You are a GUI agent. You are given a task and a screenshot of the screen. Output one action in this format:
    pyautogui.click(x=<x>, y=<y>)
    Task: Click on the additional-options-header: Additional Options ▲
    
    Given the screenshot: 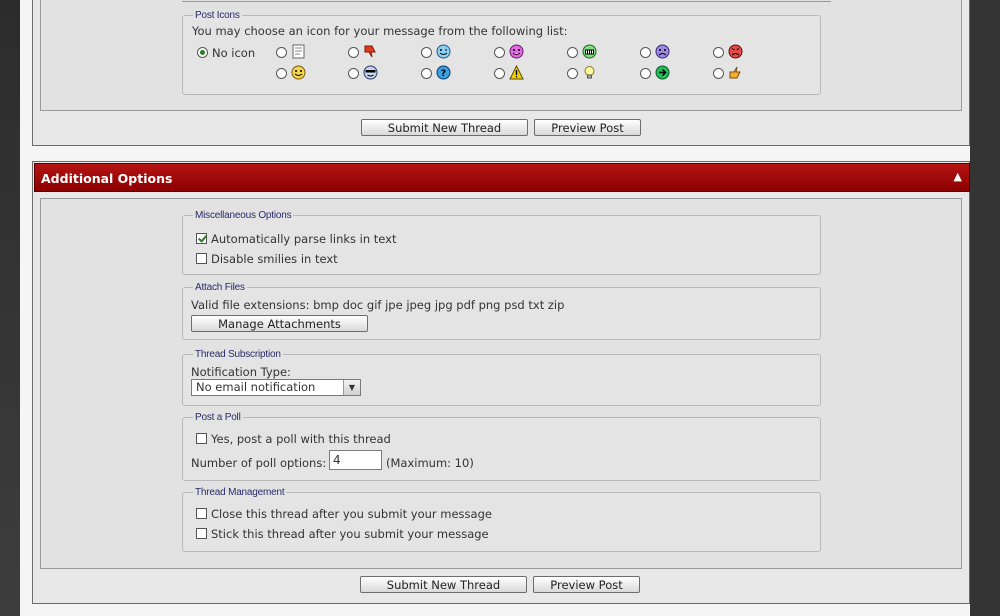 What is the action you would take?
    pyautogui.click(x=502, y=177)
    